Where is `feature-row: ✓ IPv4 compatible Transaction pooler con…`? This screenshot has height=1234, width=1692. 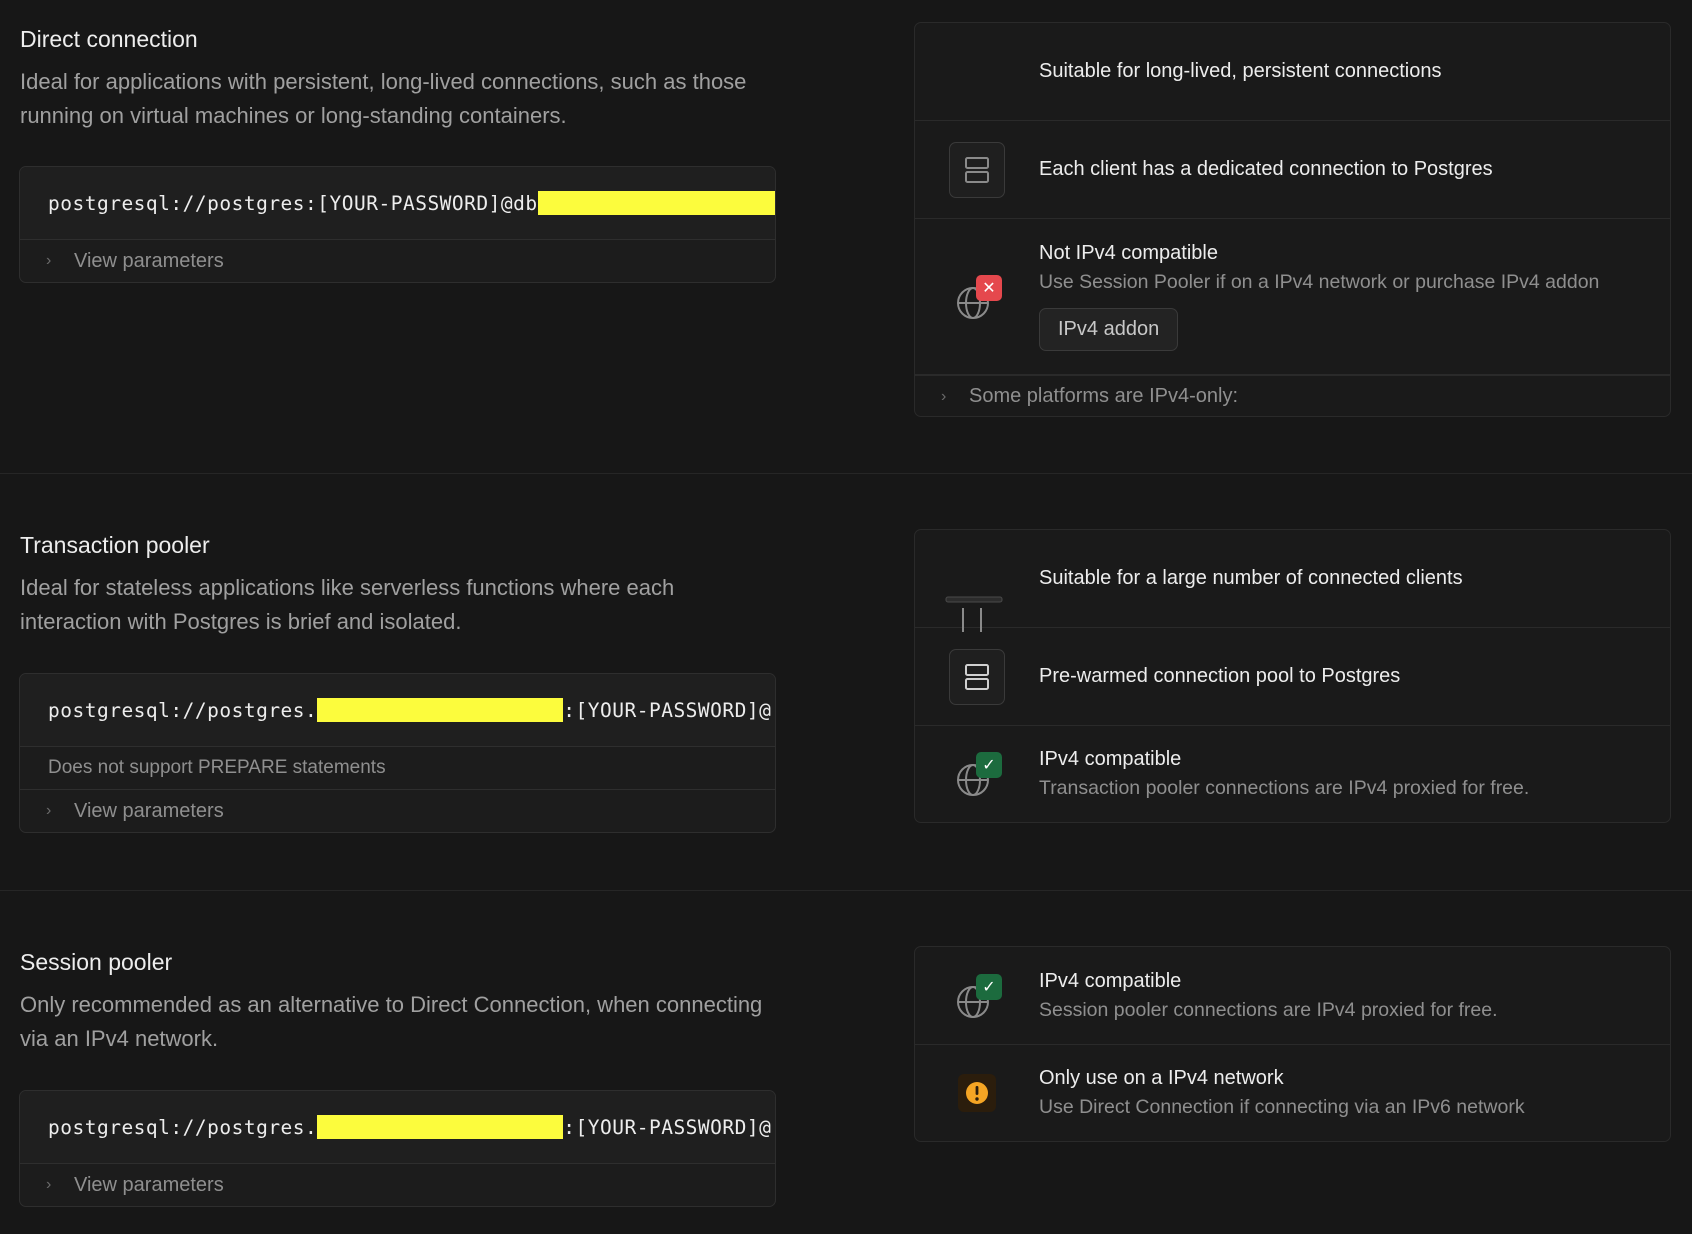
feature-row: ✓ IPv4 compatible Transaction pooler con… is located at coordinates (1292, 774).